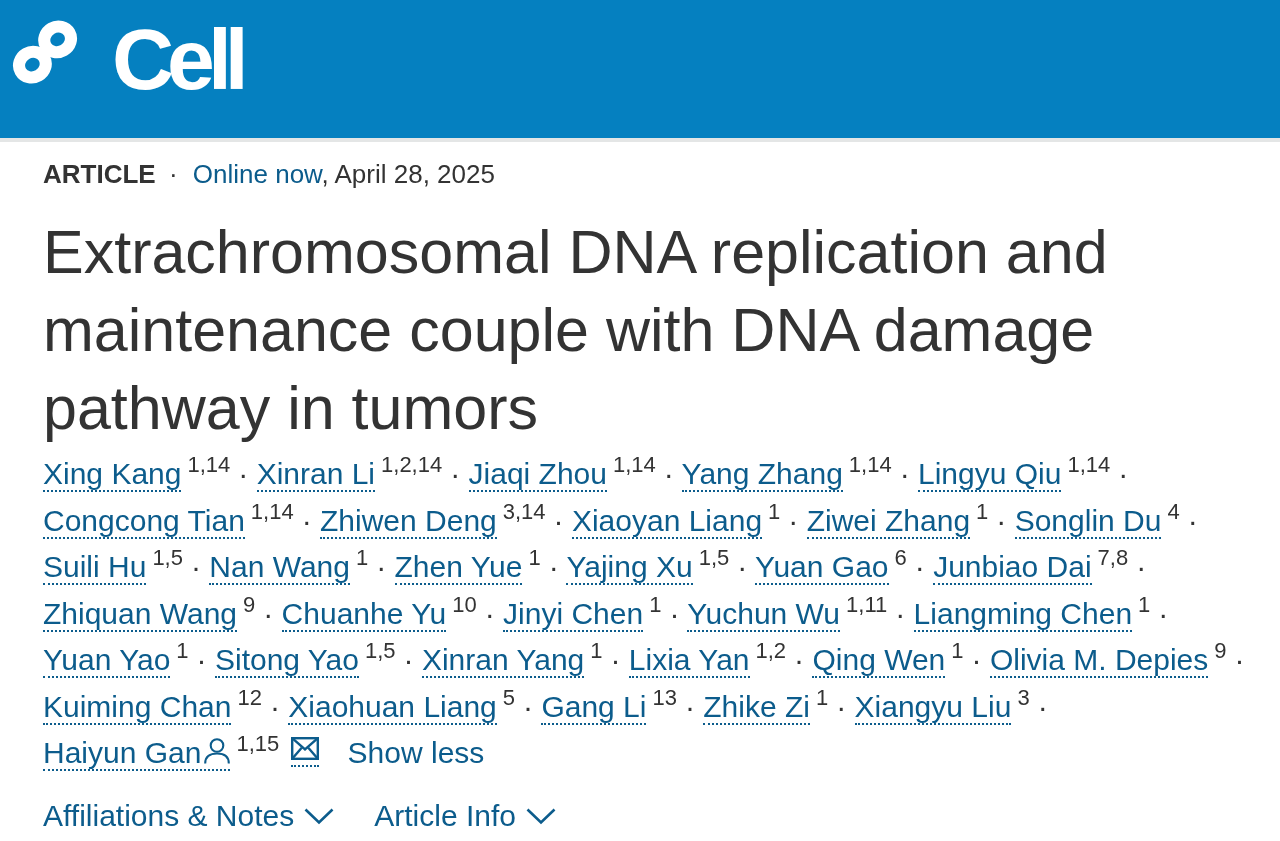  What do you see at coordinates (257, 174) in the screenshot?
I see `online-now-link: Online now` at bounding box center [257, 174].